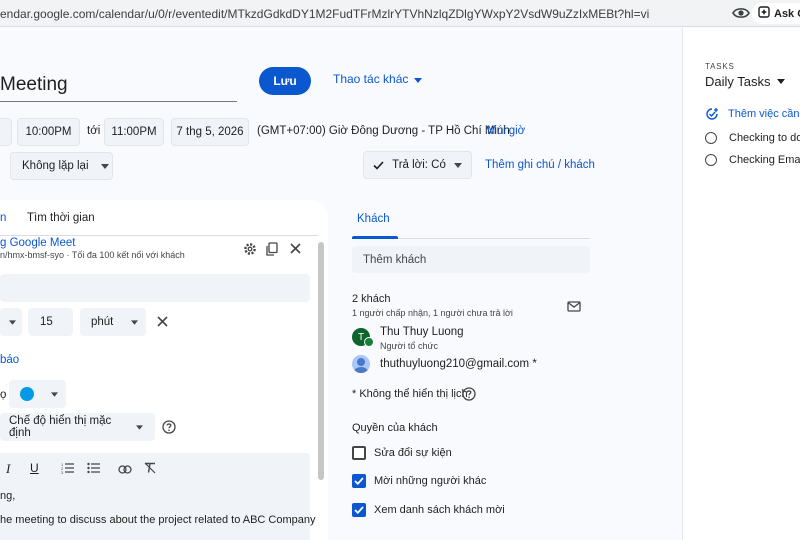  What do you see at coordinates (373, 219) in the screenshot?
I see `tab-guests: Khách` at bounding box center [373, 219].